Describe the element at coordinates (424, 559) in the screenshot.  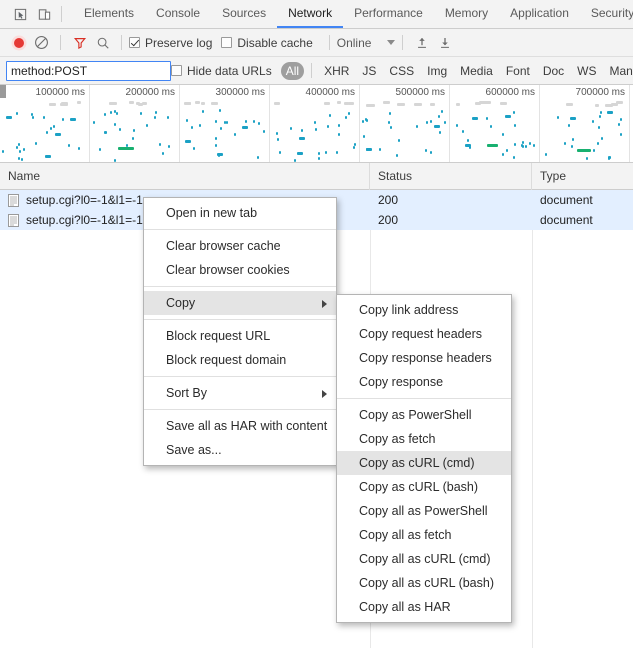
I see `menu-item-copy-all-as-curl-cmd: Copy all as cURL (cmd)` at that location.